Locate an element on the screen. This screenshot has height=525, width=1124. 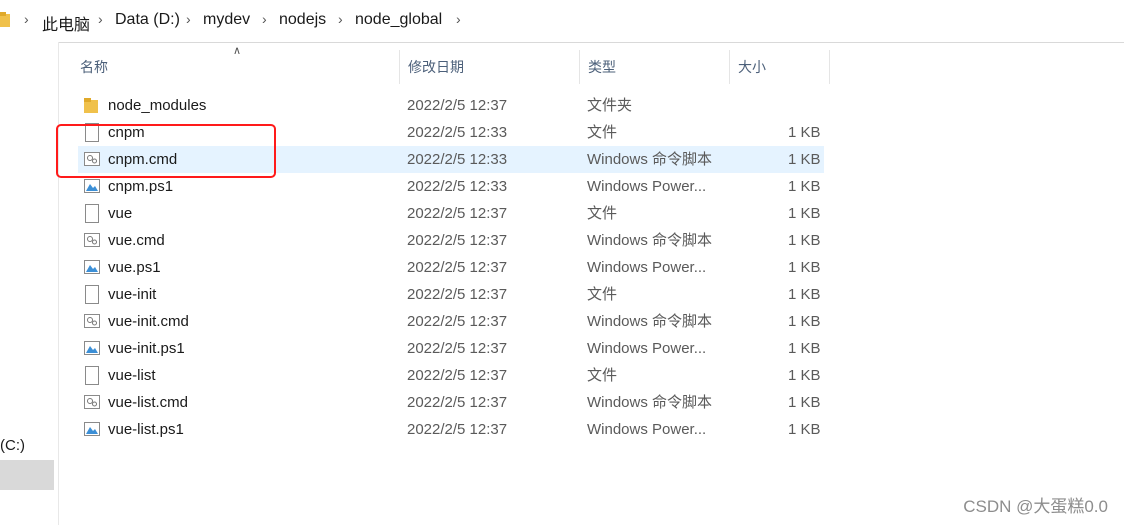
column-header: ∧ 名称 修改日期 类型 大小 is located at coordinates (451, 64).